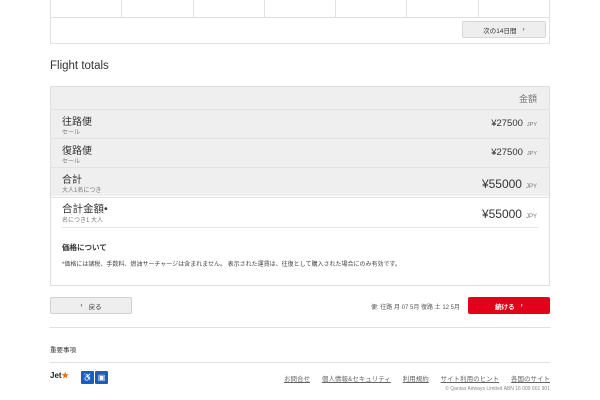 The width and height of the screenshot is (600, 400). What do you see at coordinates (527, 99) in the screenshot?
I see `amount-column-header: 金額` at bounding box center [527, 99].